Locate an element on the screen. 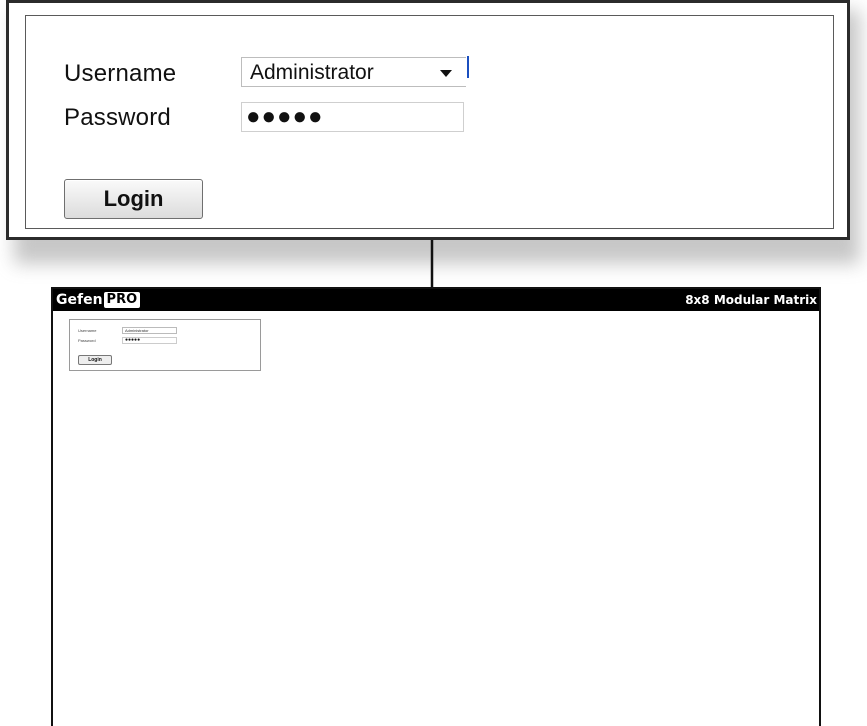  logo-pro-text: PRO is located at coordinates (122, 300).